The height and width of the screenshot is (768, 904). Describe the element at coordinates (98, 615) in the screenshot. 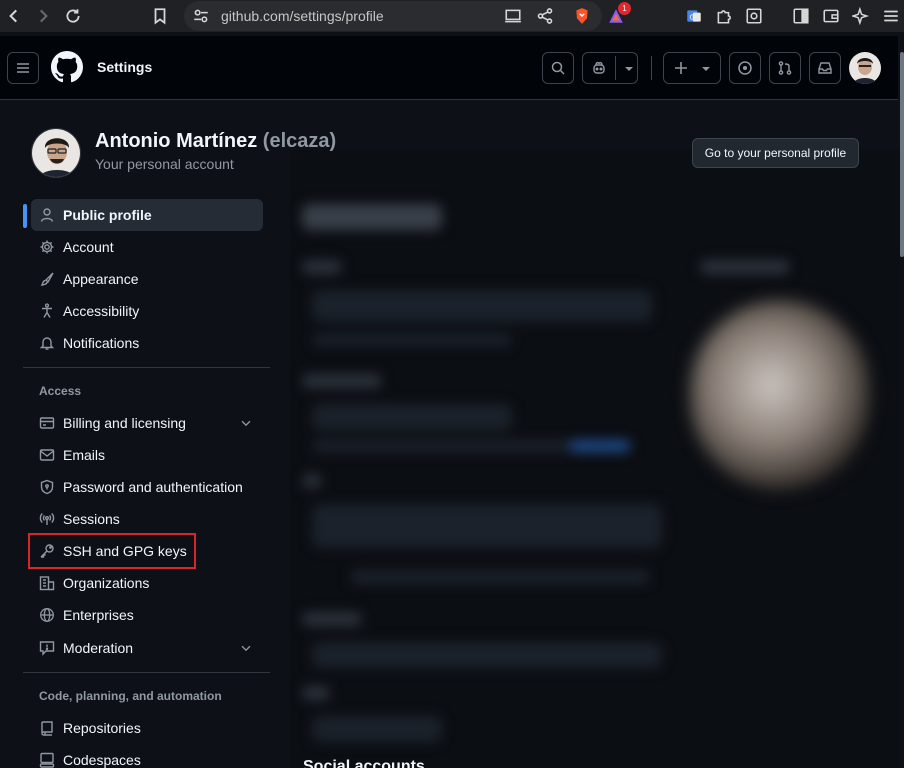

I see `sidebar-item-label: Enterprises` at that location.